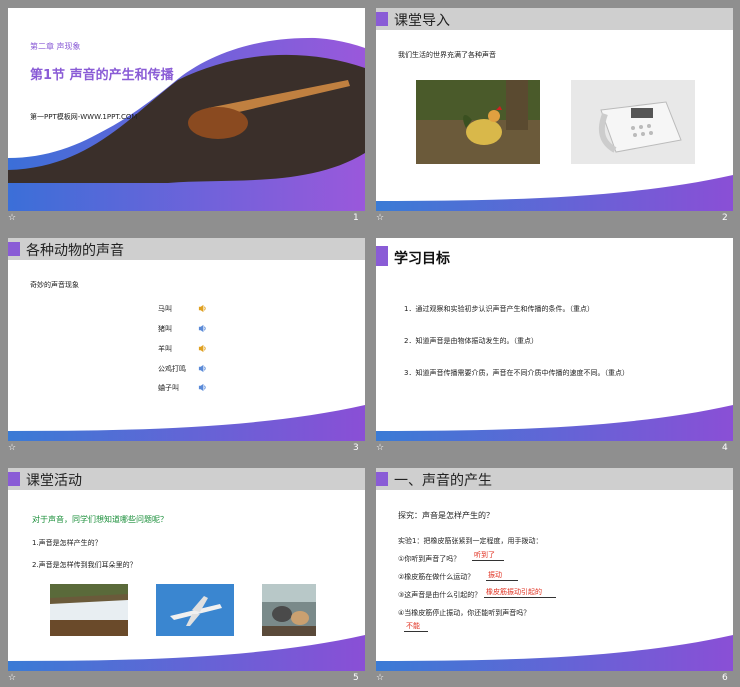  Describe the element at coordinates (165, 329) in the screenshot. I see `animal-item-pig: 猪叫` at that location.